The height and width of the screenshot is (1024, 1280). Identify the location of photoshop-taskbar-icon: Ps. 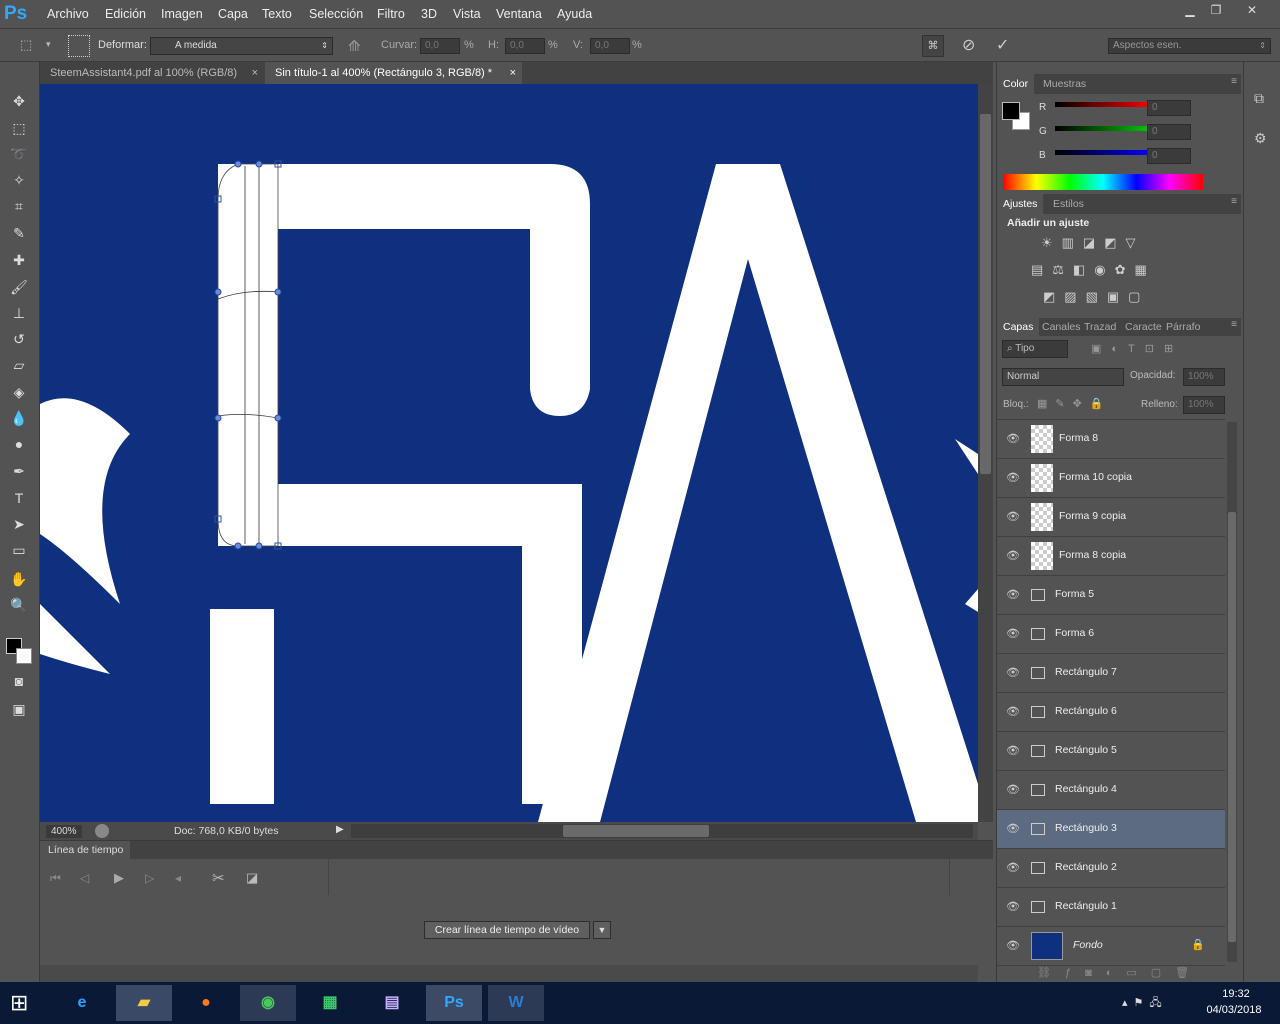
(454, 1003).